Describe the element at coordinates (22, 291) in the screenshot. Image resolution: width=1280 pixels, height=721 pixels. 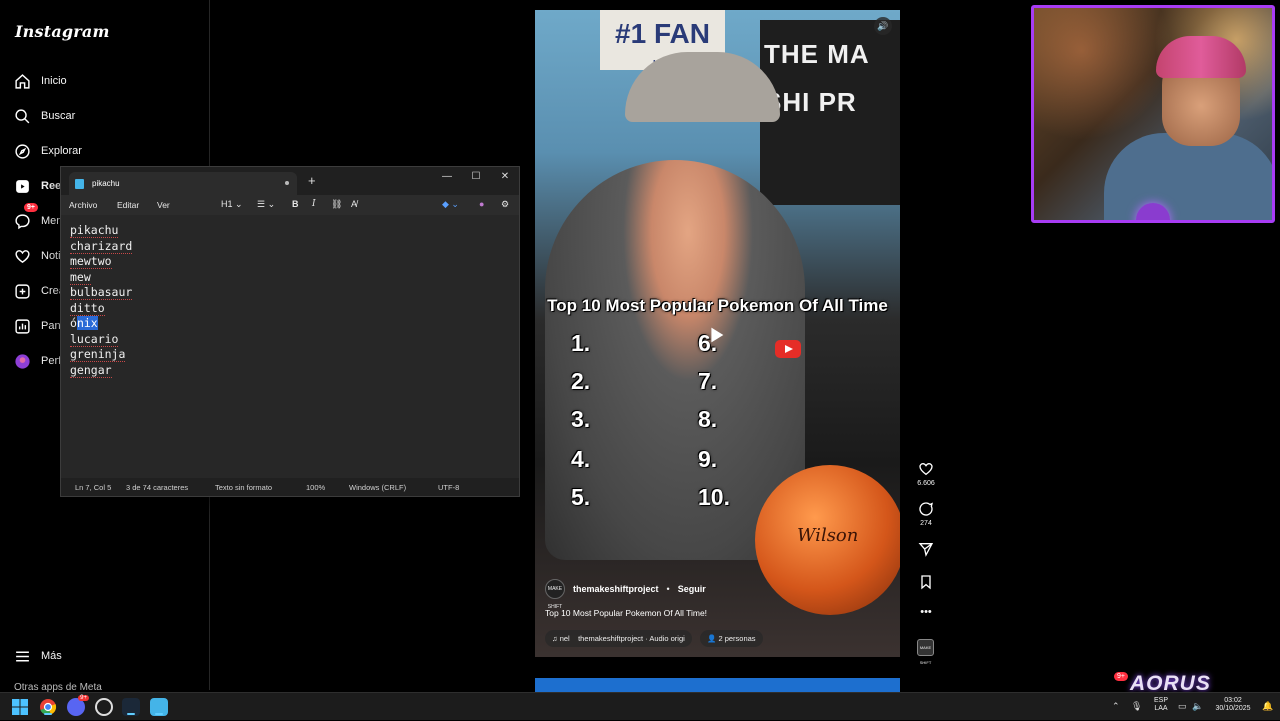
I see `plus-square-icon` at that location.